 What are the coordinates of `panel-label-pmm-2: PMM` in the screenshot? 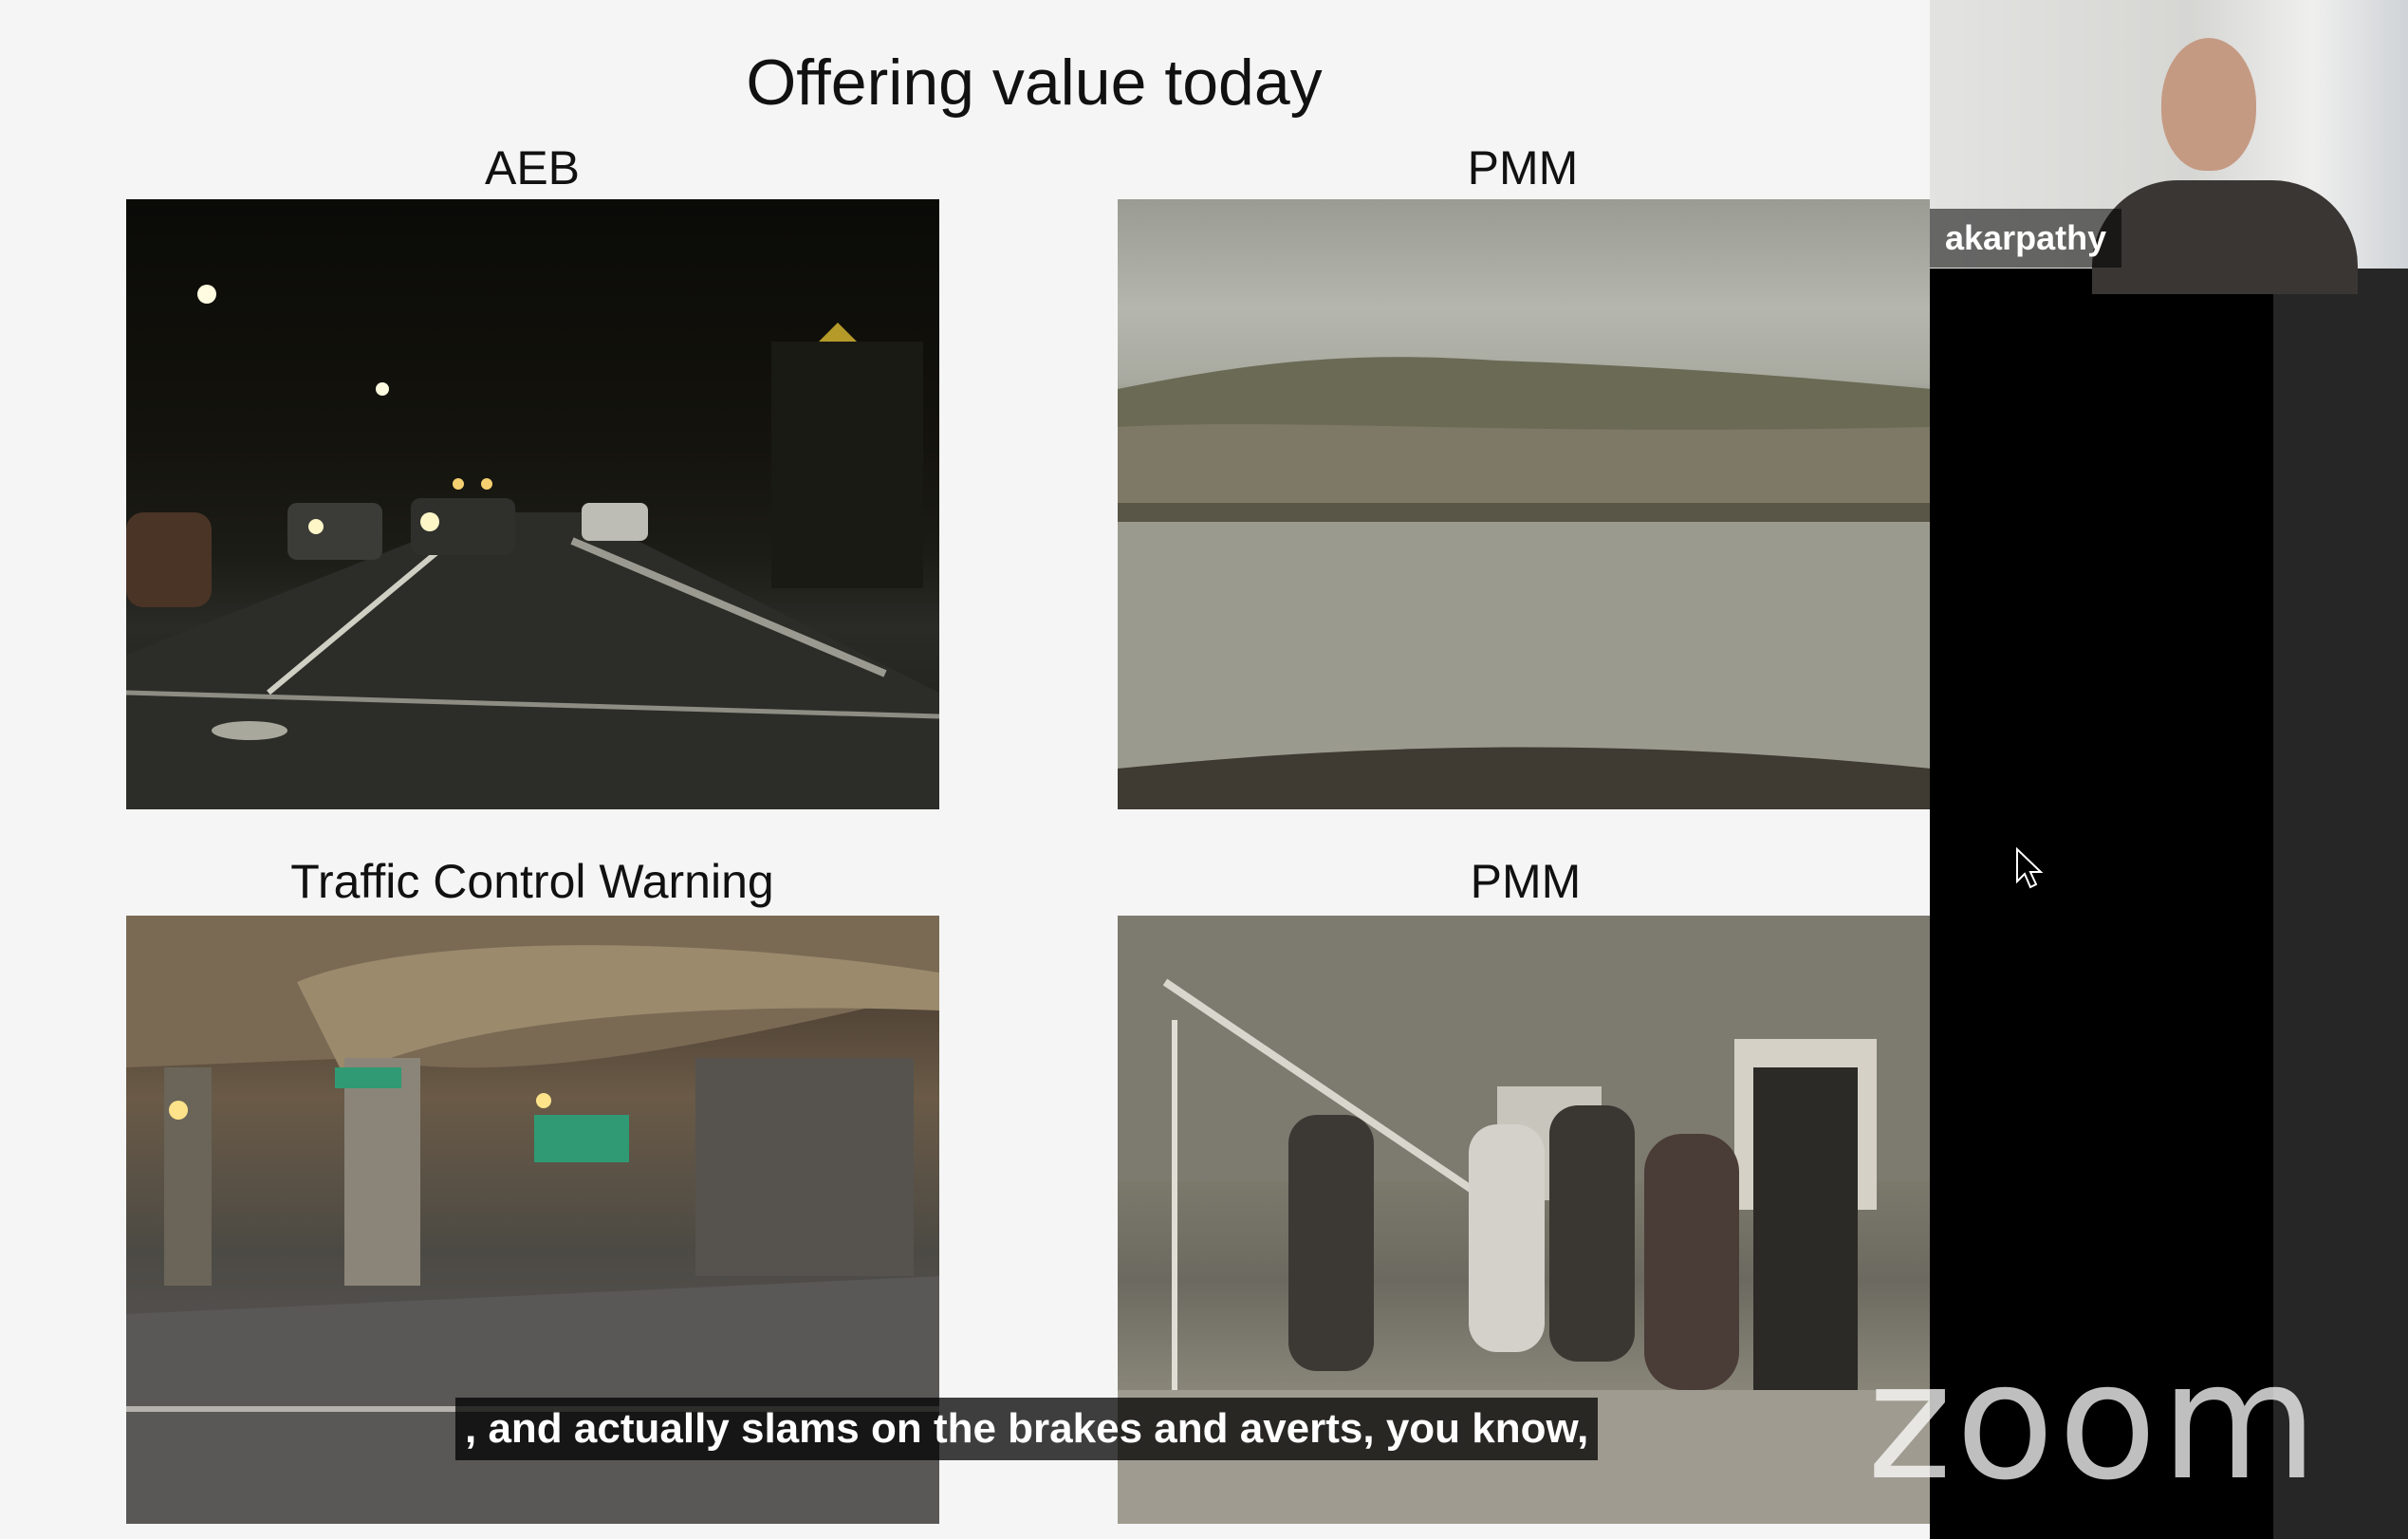 It's located at (1526, 881).